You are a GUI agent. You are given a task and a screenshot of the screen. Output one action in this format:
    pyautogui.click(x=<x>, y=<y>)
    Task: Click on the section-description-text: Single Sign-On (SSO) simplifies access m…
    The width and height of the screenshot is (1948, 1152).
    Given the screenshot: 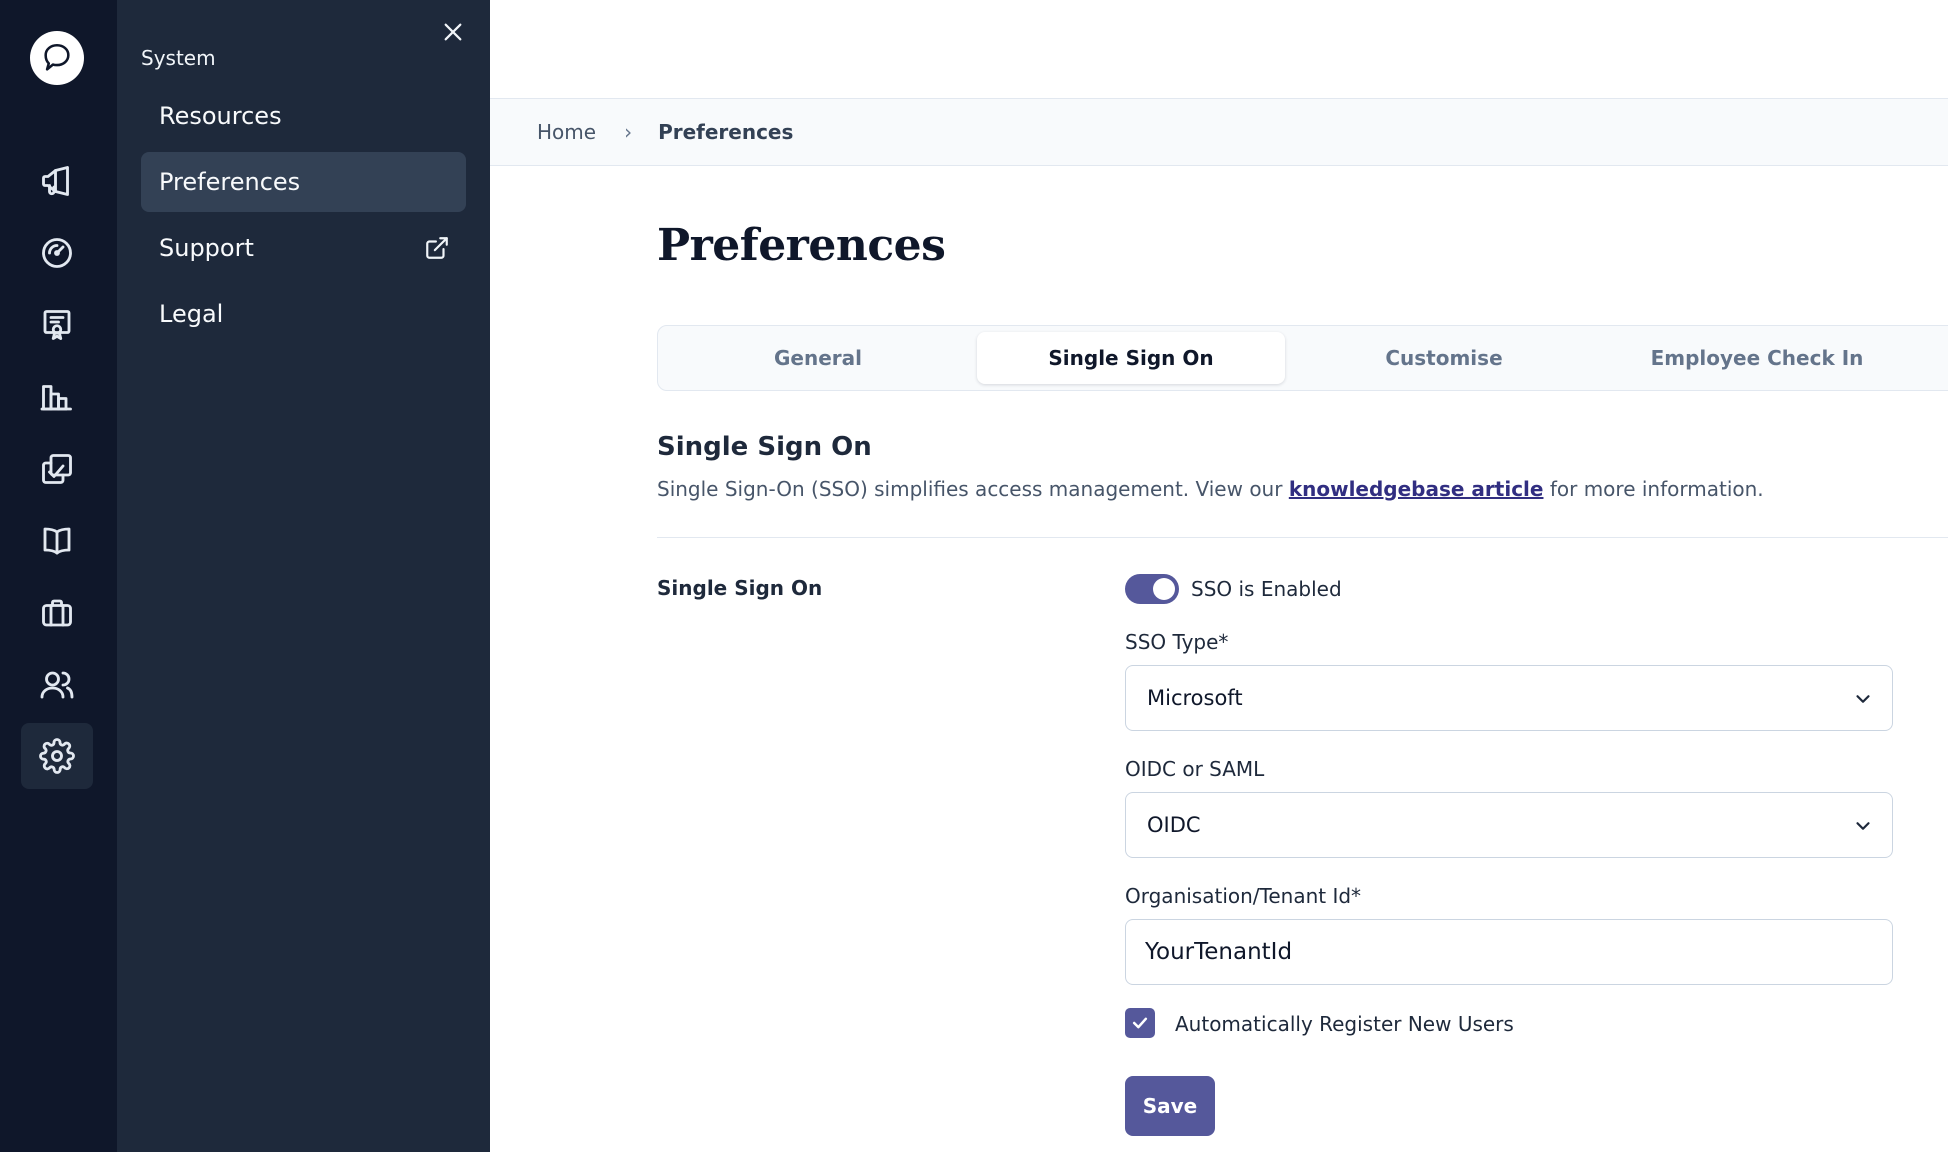 What is the action you would take?
    pyautogui.click(x=973, y=489)
    